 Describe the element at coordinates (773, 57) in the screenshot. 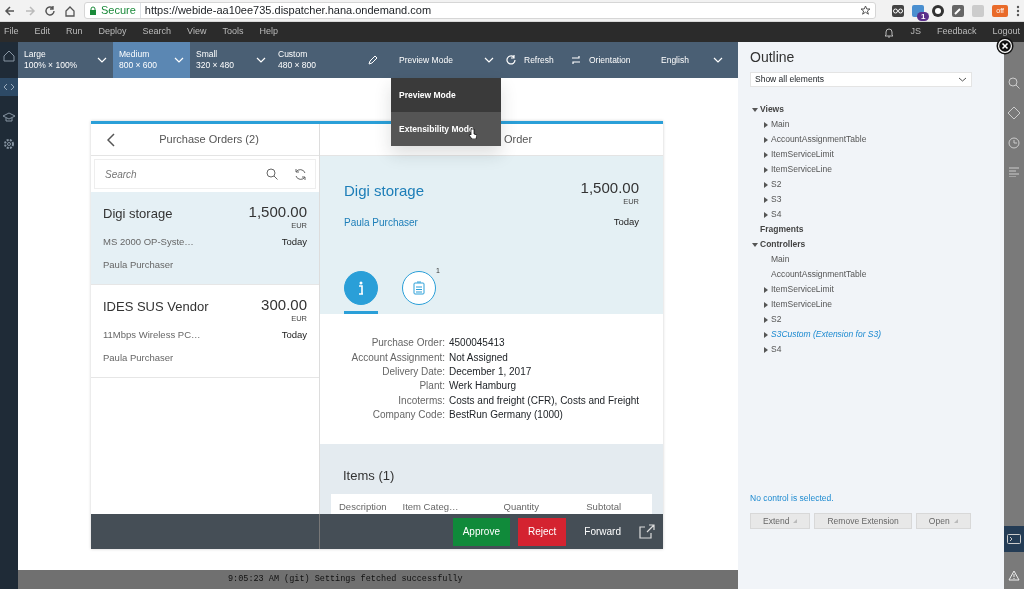

I see `panel-title: Outline` at that location.